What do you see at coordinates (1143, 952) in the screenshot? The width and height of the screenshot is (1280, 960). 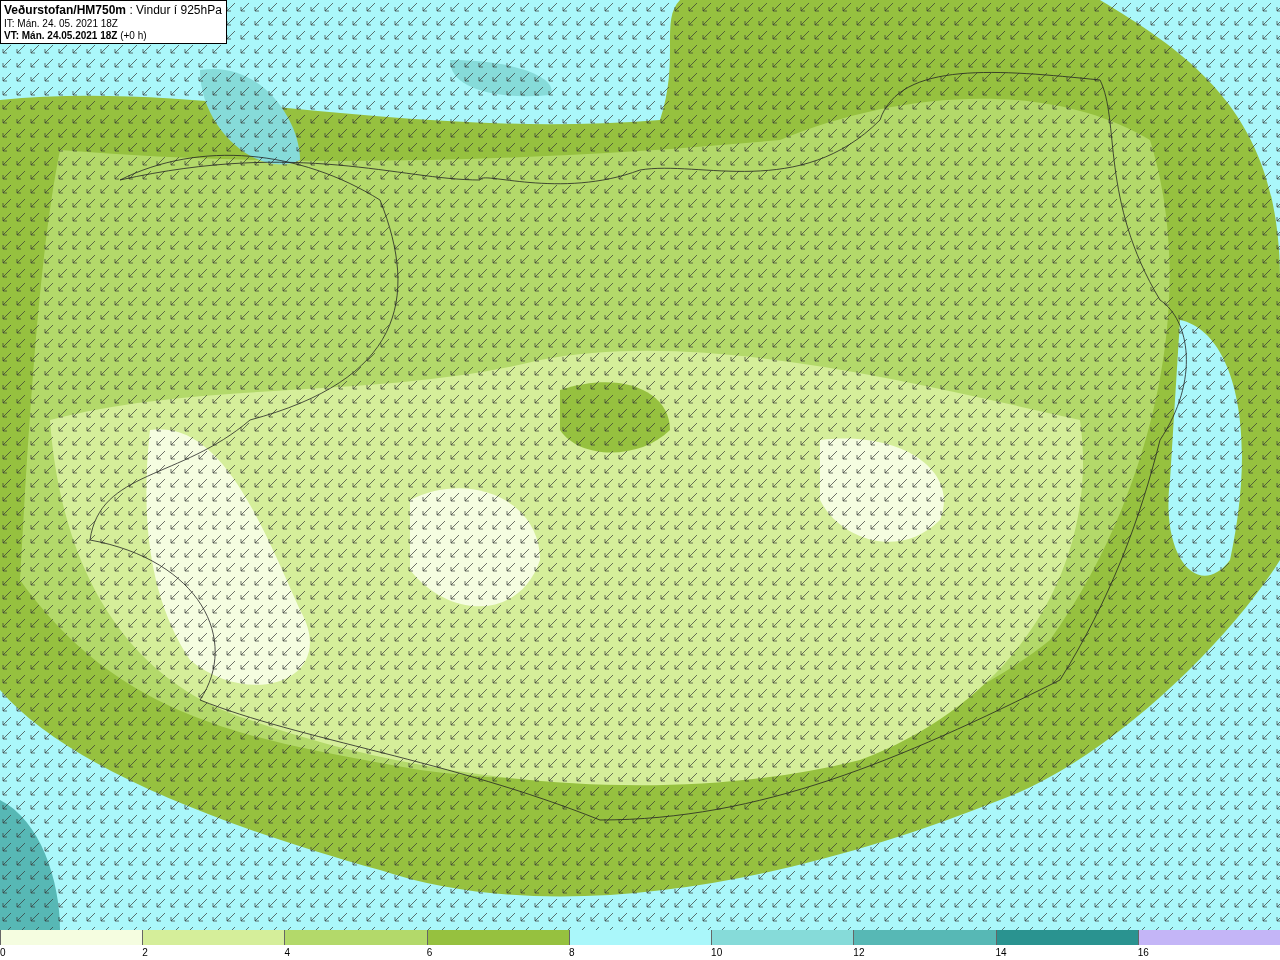 I see `legend-tick-label: 16` at bounding box center [1143, 952].